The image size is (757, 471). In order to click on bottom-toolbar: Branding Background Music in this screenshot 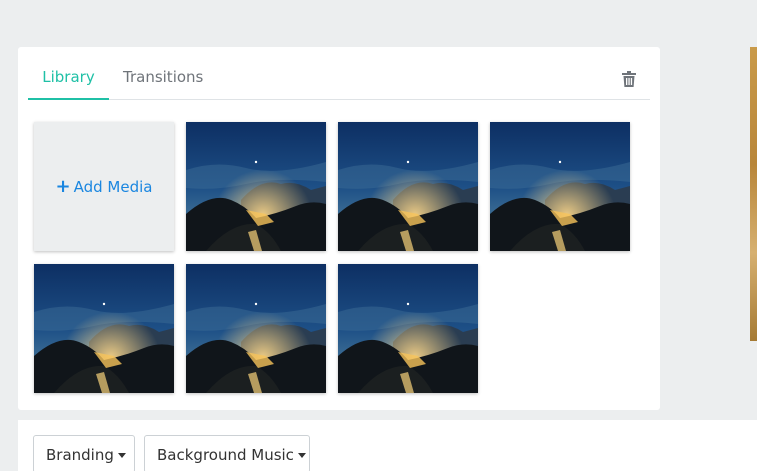, I will do `click(387, 445)`.